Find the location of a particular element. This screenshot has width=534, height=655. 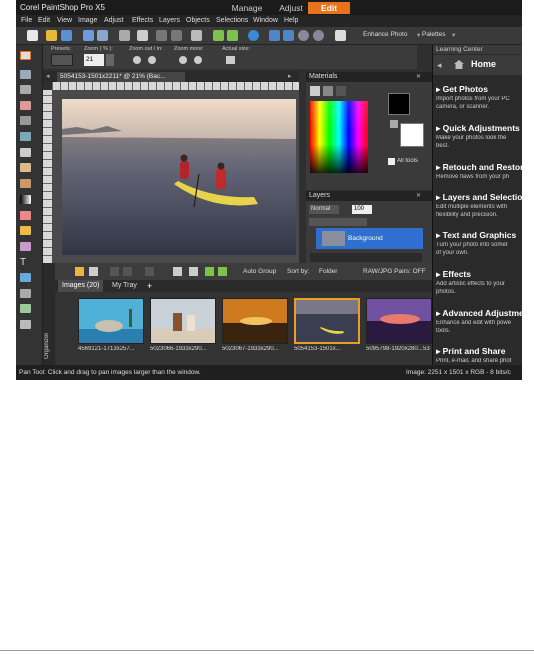

menu-help: Help is located at coordinates (291, 21).